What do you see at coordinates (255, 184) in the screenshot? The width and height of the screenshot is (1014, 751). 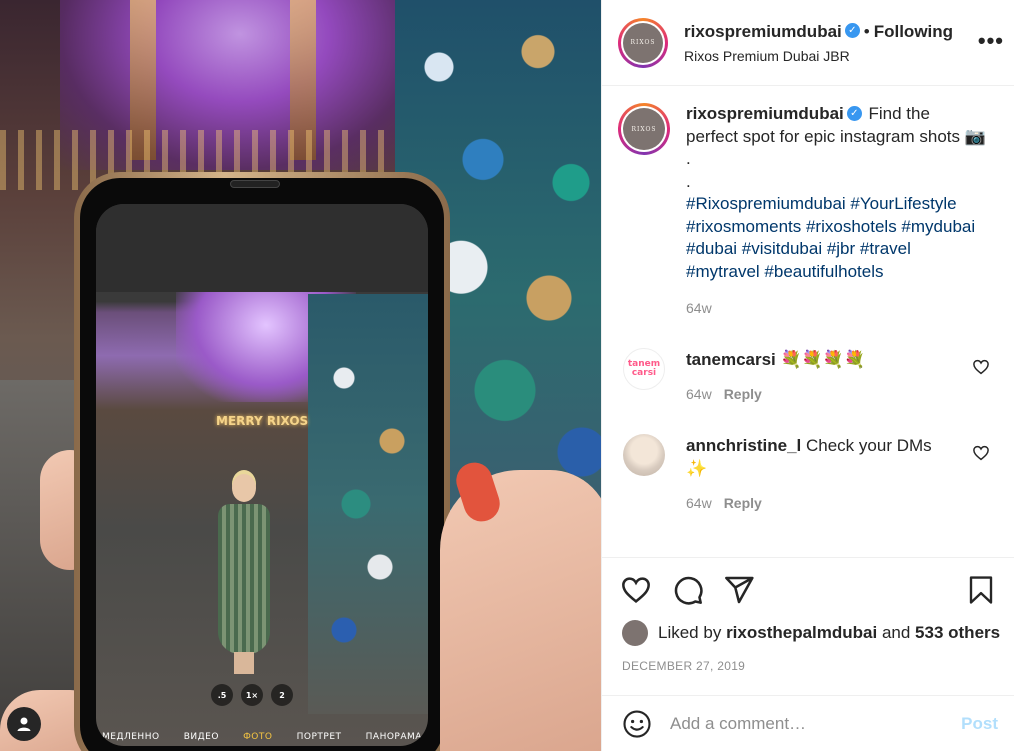 I see `phone-notch` at bounding box center [255, 184].